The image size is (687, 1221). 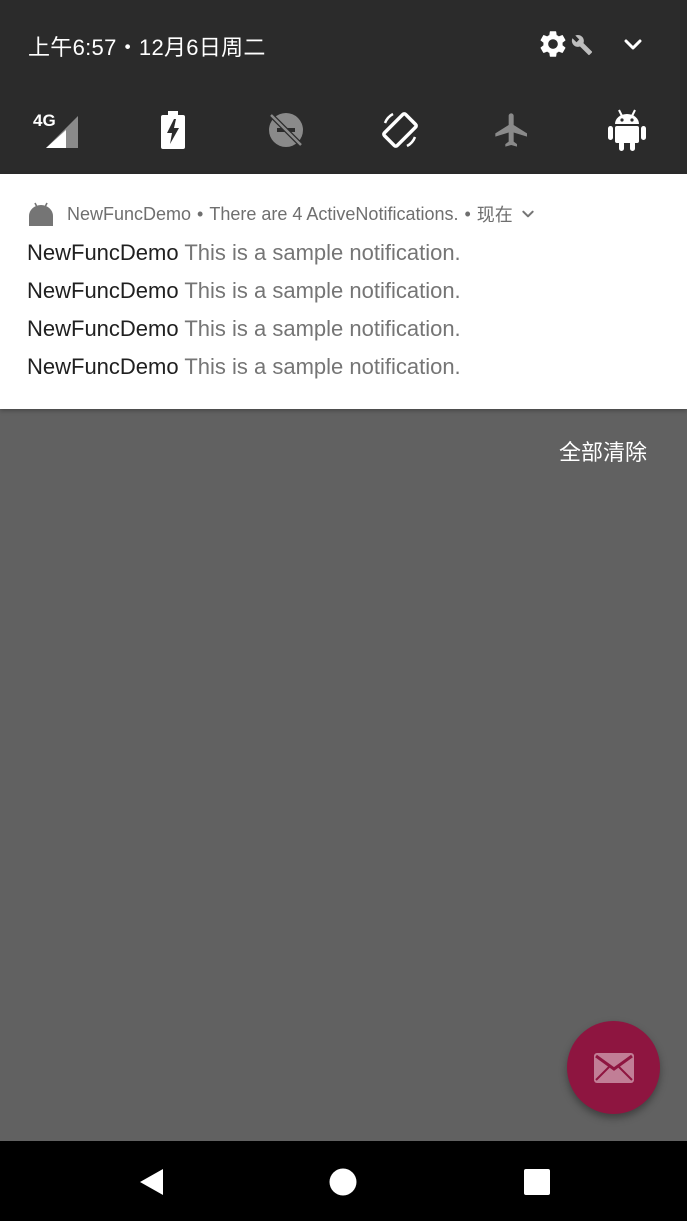 I want to click on clear-all-button: 全部清除, so click(x=603, y=451).